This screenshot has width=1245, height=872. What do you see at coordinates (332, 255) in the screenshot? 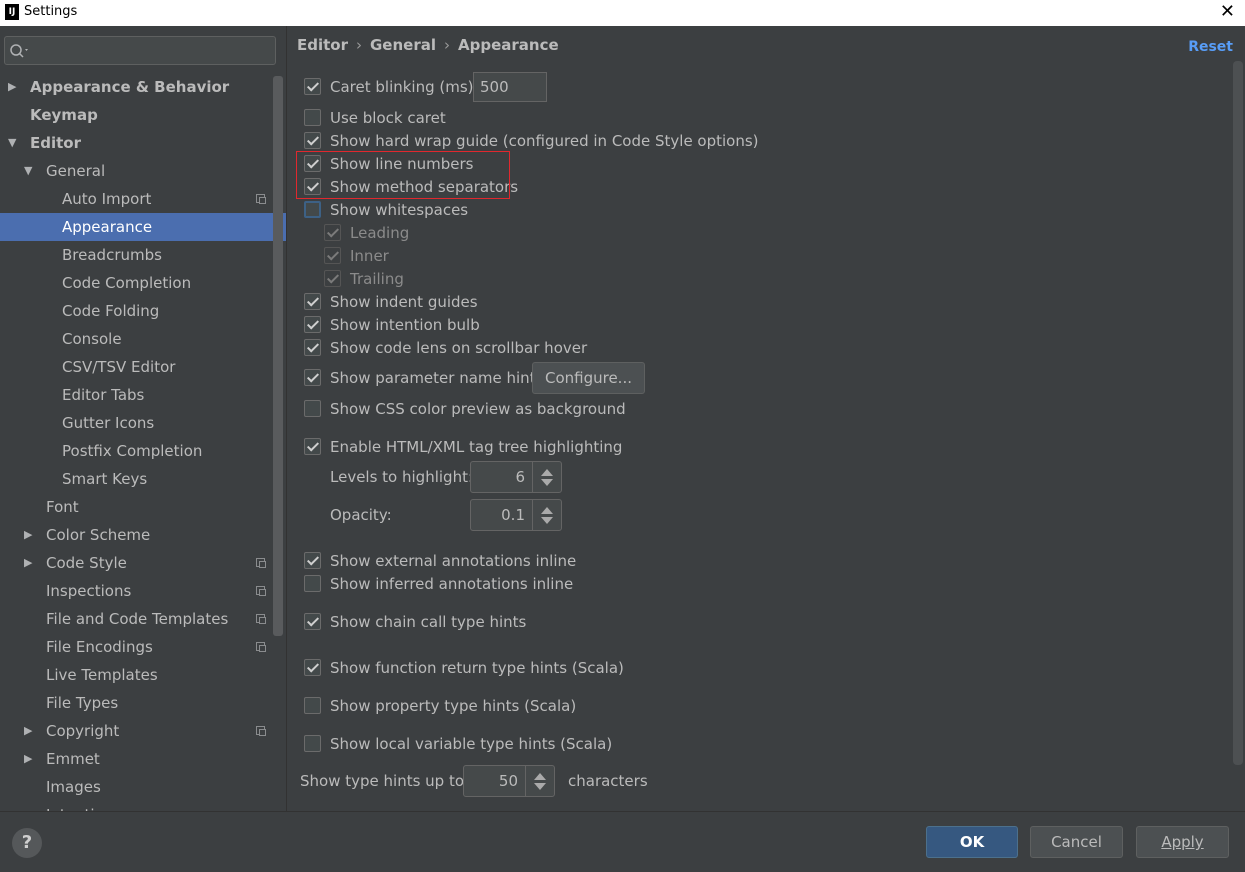
I see `inner-checkbox` at bounding box center [332, 255].